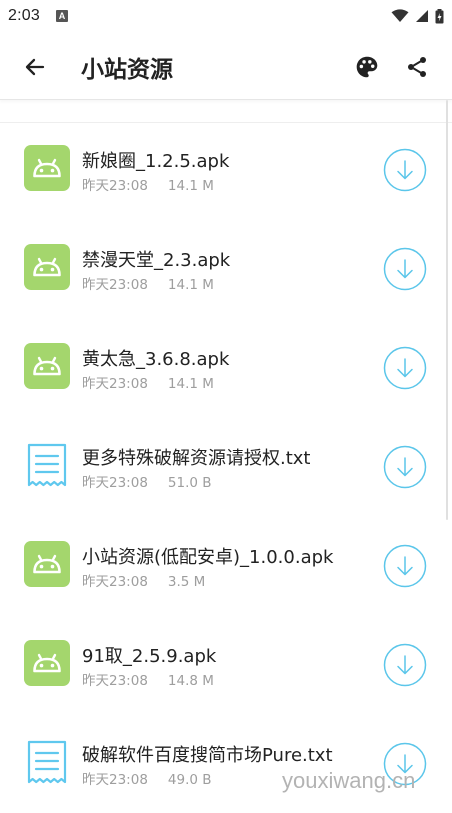 Image resolution: width=452 pixels, height=813 pixels. I want to click on file-item: 新娘圈_1.2.5.apk 昨天23:08 14.1 M, so click(223, 169).